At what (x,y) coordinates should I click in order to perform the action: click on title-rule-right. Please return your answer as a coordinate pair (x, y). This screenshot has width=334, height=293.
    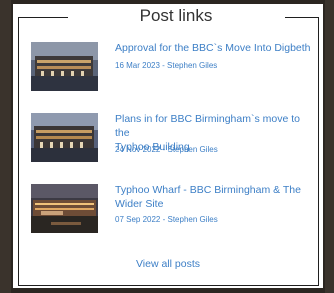
    Looking at the image, I should click on (301, 17).